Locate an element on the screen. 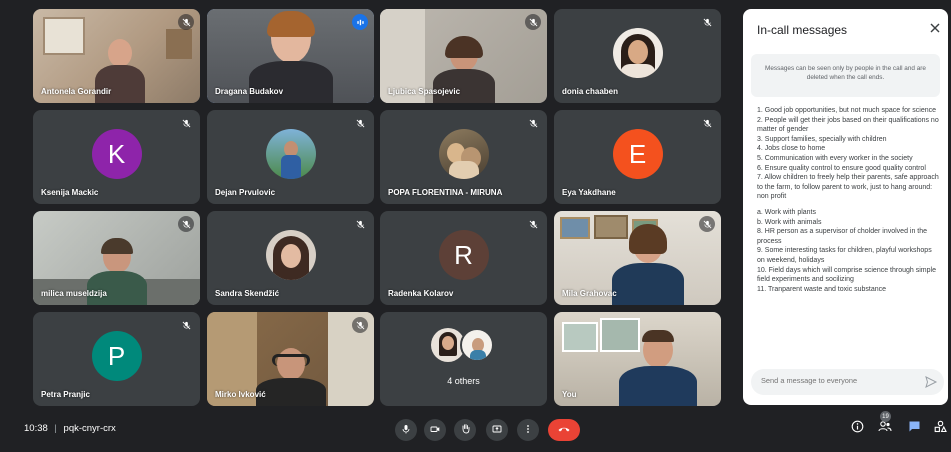  participant-name: Mirko Ivković is located at coordinates (240, 394).